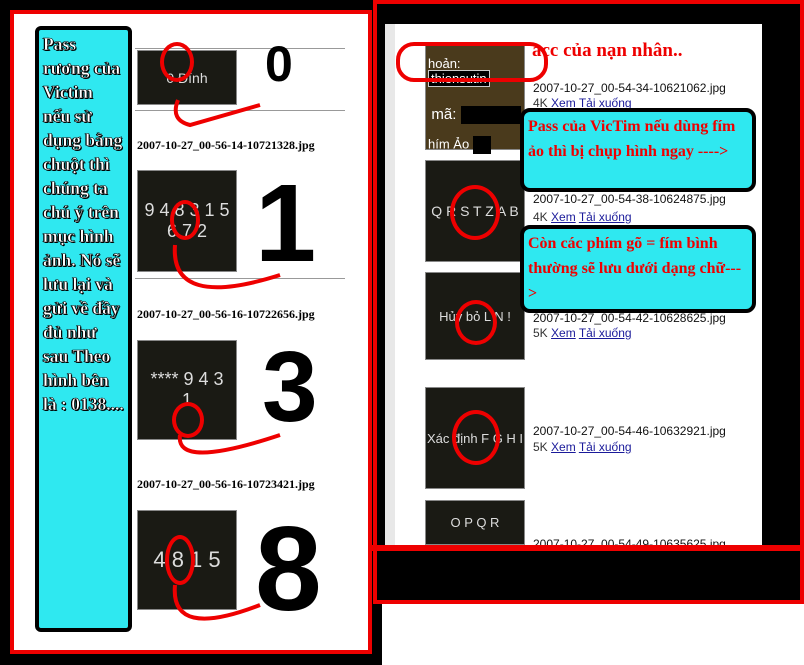  Describe the element at coordinates (444, 114) in the screenshot. I see `password-label: mã:` at that location.